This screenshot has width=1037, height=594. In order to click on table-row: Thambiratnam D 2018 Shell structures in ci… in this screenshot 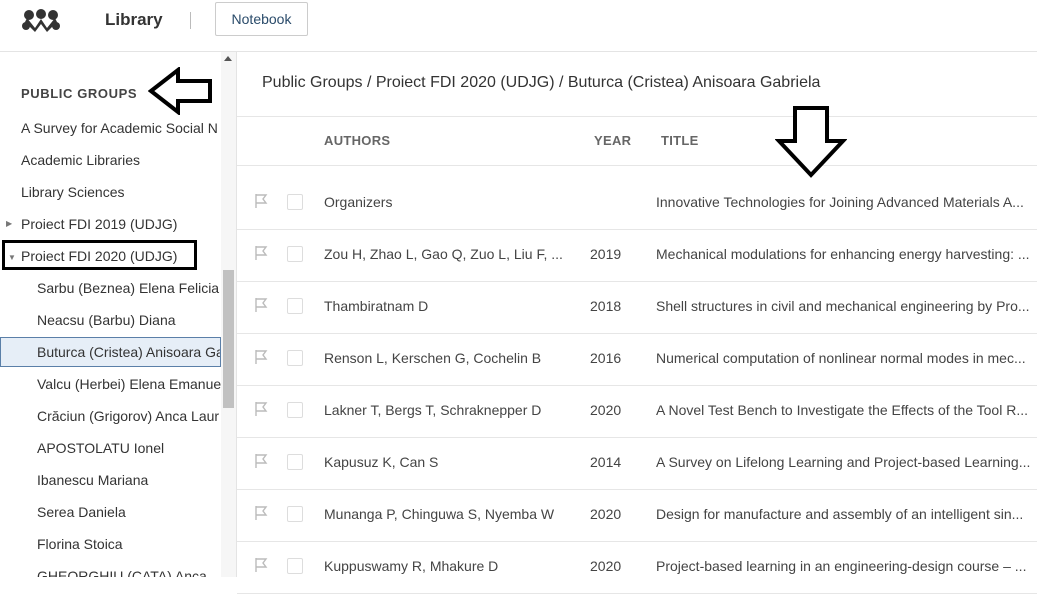, I will do `click(637, 307)`.